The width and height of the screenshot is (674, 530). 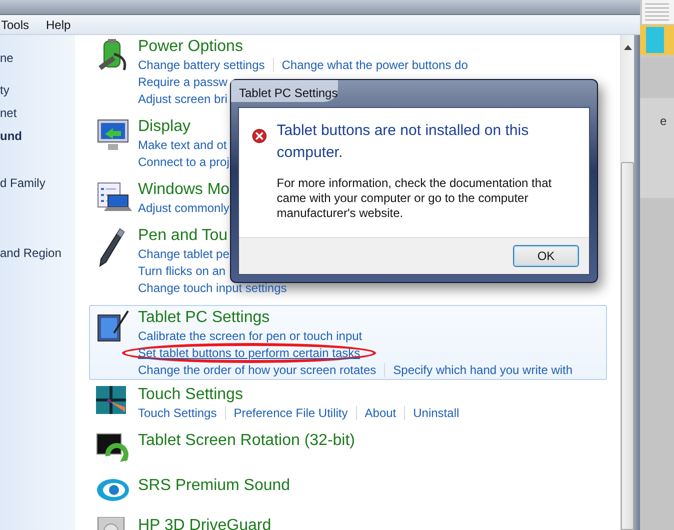 What do you see at coordinates (284, 91) in the screenshot?
I see `dialog-title: Tablet PC Settings` at bounding box center [284, 91].